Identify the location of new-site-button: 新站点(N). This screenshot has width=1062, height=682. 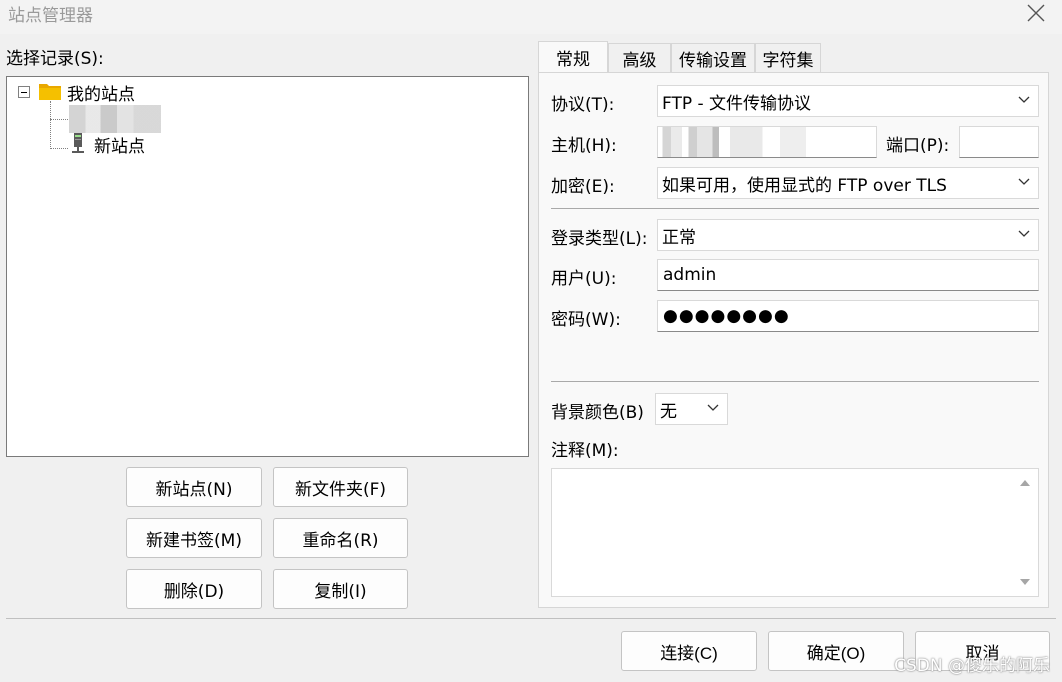
(194, 487).